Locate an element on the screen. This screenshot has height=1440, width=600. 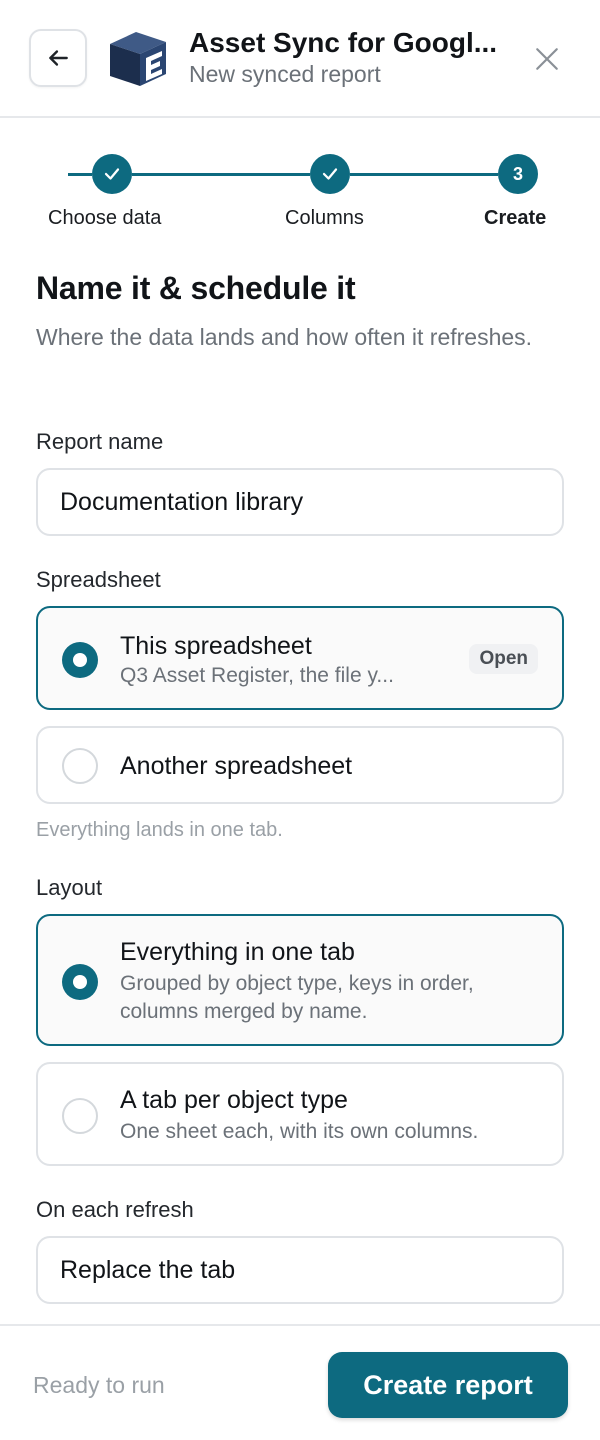
arrow-left-icon is located at coordinates (58, 58).